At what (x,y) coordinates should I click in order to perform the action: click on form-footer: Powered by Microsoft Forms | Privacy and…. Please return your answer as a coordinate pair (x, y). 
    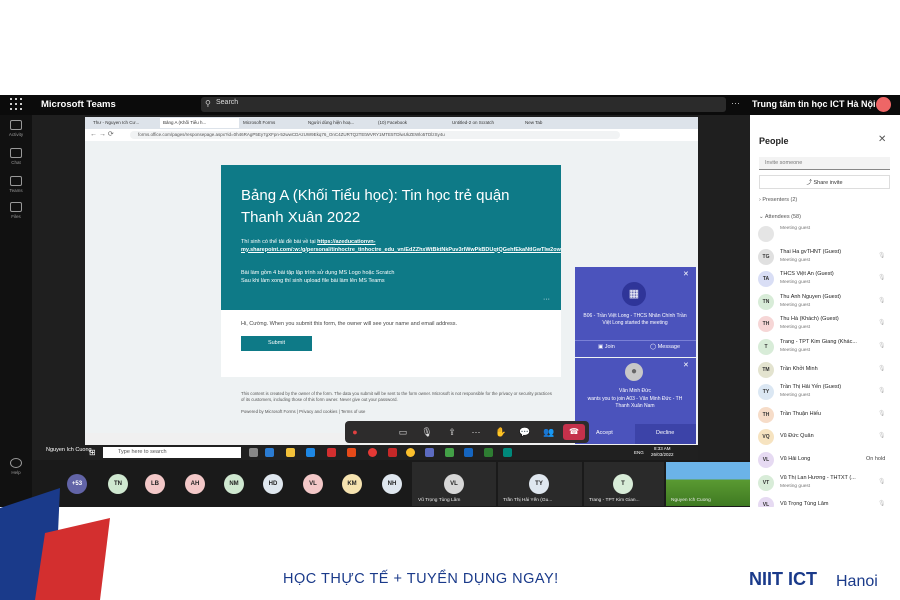
    Looking at the image, I should click on (303, 411).